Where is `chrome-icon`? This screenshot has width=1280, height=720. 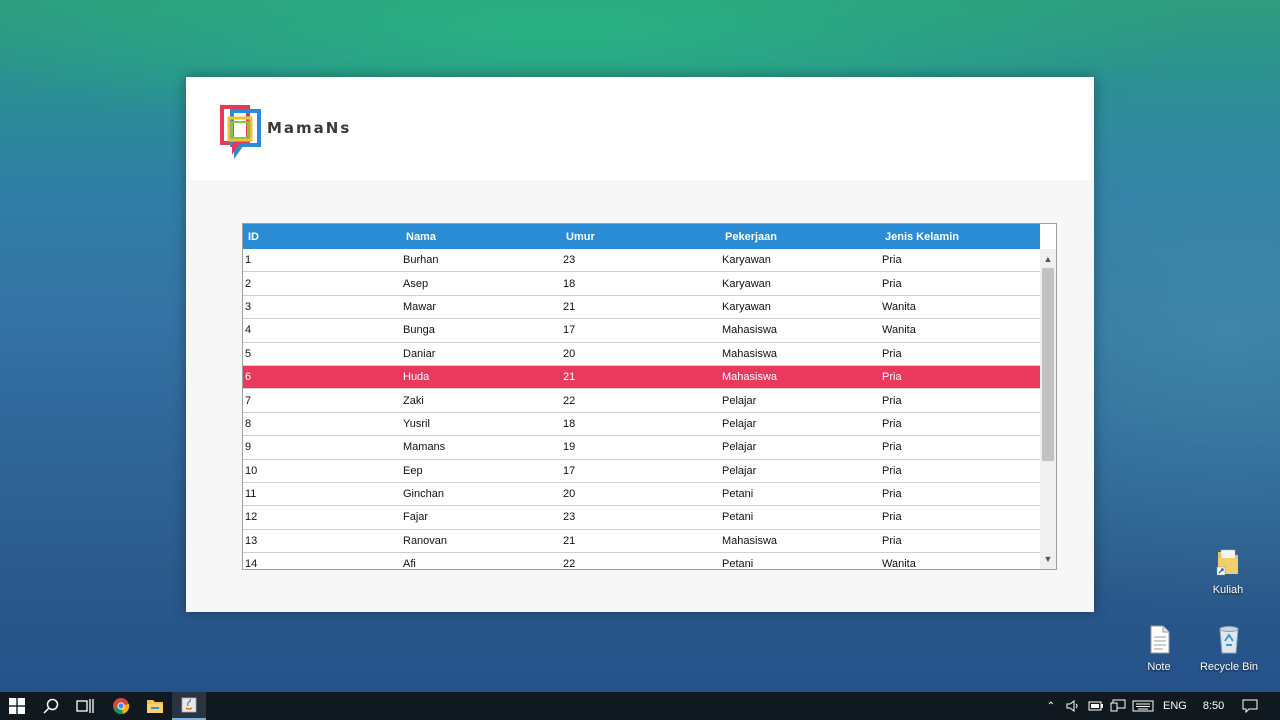 chrome-icon is located at coordinates (121, 706).